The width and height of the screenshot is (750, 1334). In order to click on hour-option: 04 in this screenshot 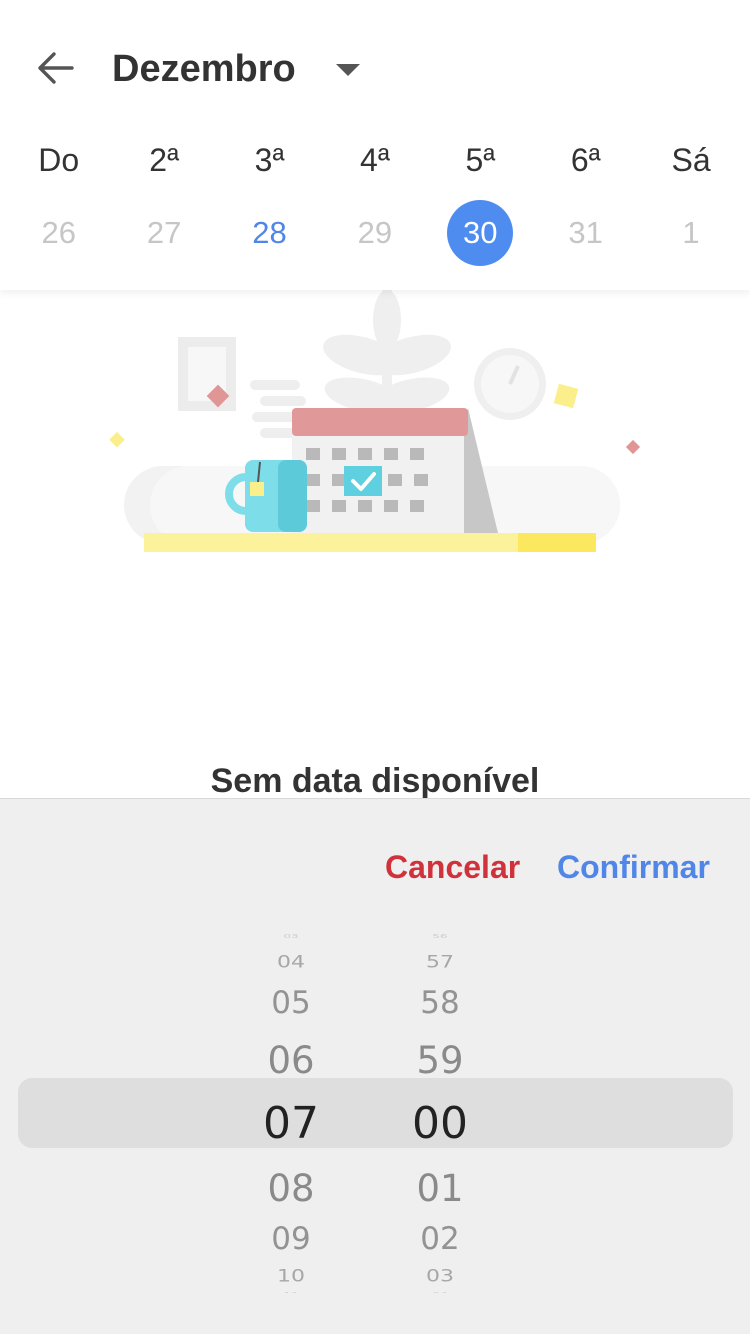, I will do `click(291, 963)`.